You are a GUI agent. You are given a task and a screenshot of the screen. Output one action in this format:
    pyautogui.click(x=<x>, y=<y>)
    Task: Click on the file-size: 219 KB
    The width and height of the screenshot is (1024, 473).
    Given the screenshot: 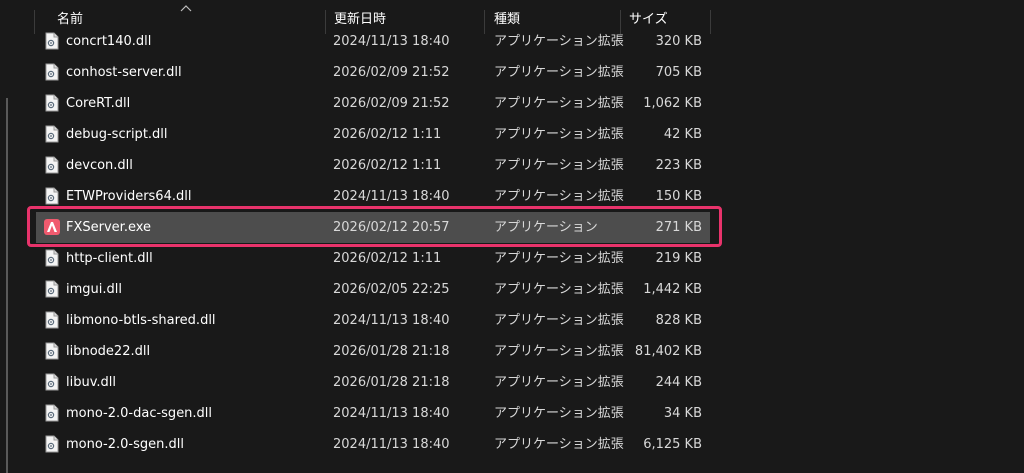 What is the action you would take?
    pyautogui.click(x=678, y=258)
    